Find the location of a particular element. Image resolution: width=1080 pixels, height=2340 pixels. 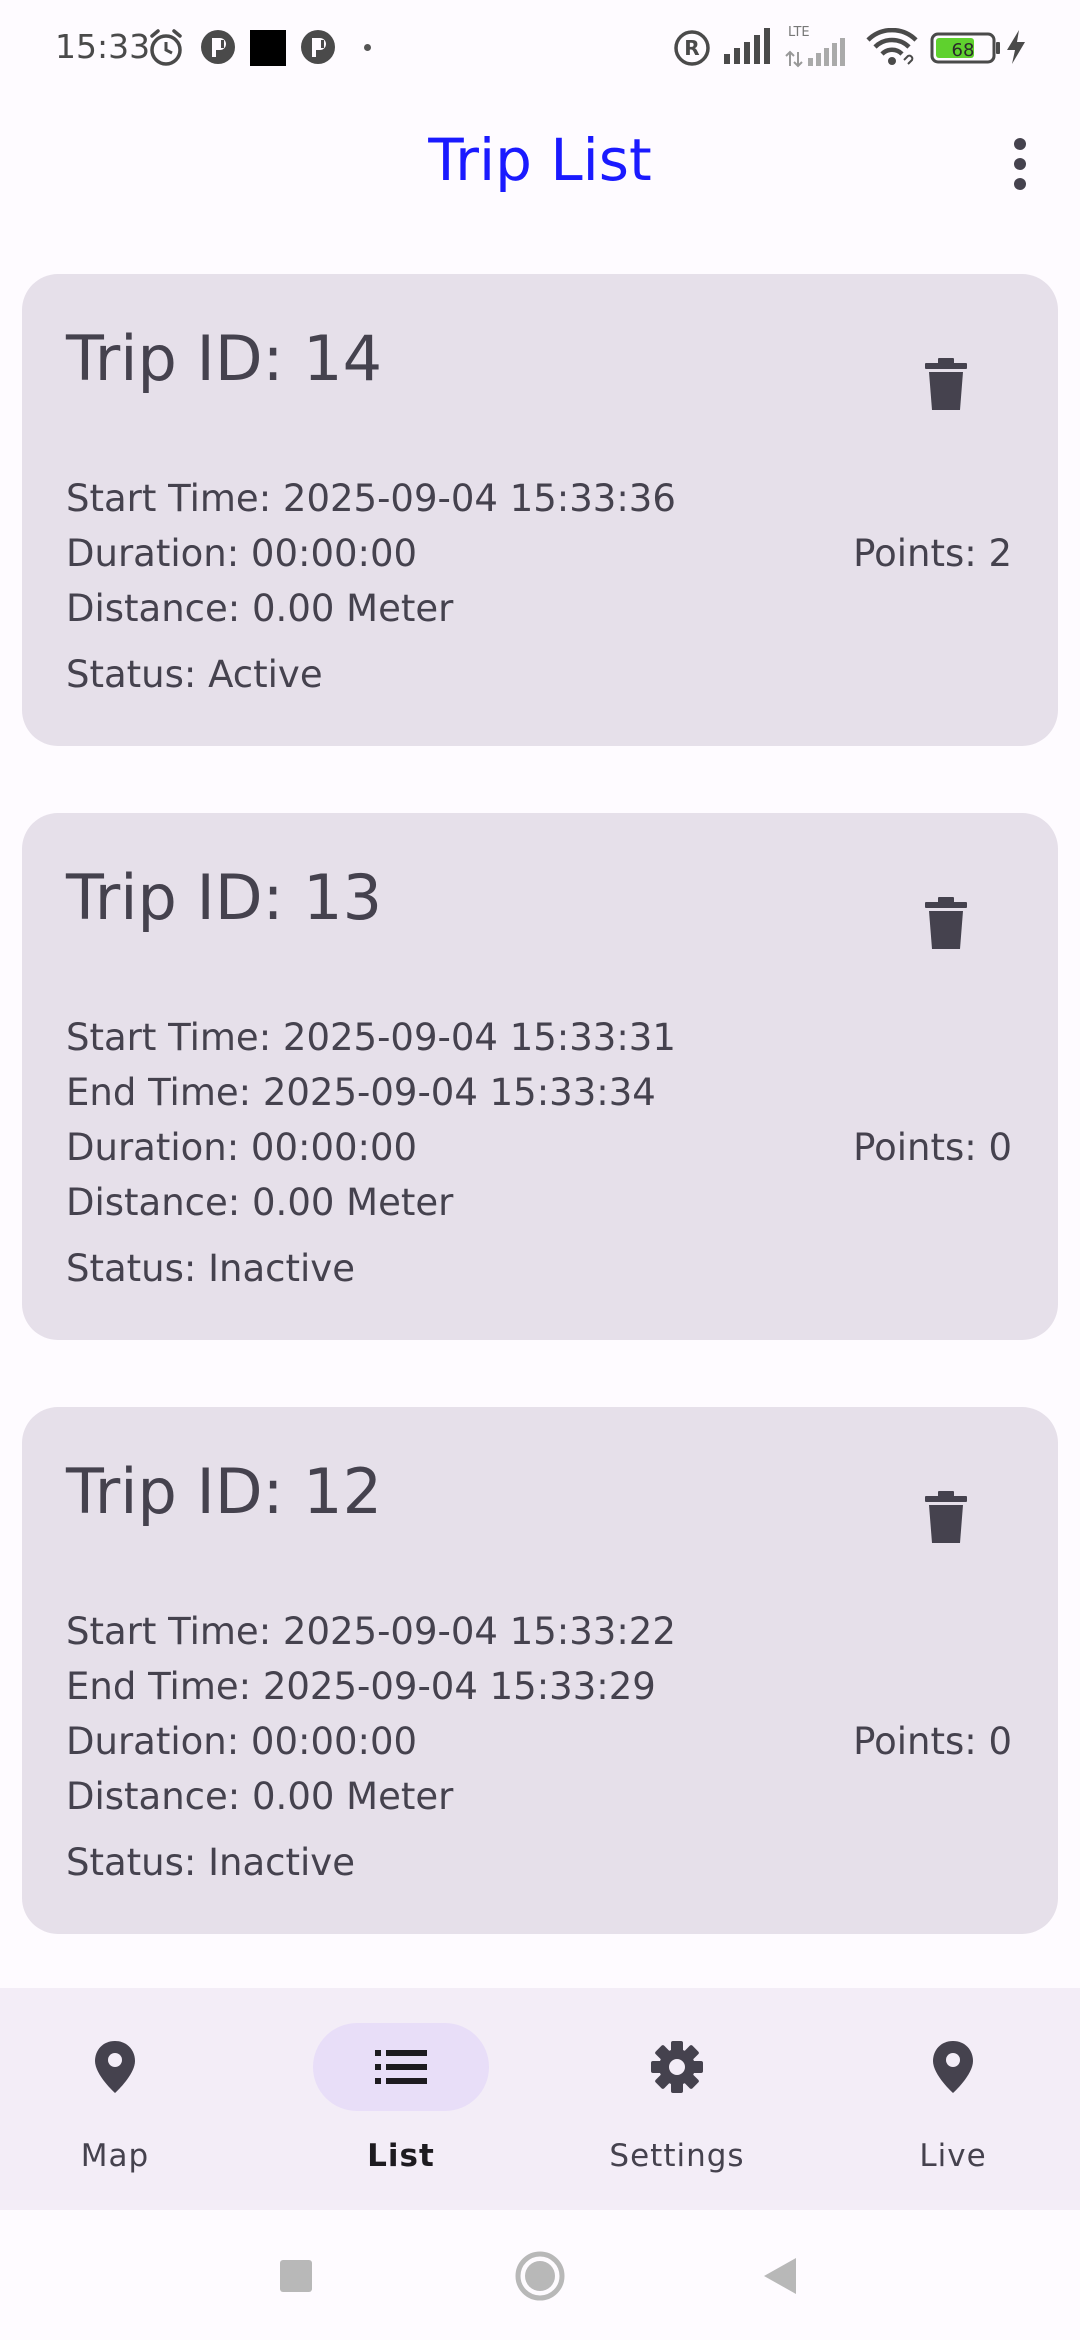

trip-status: Status: Active is located at coordinates (194, 674).